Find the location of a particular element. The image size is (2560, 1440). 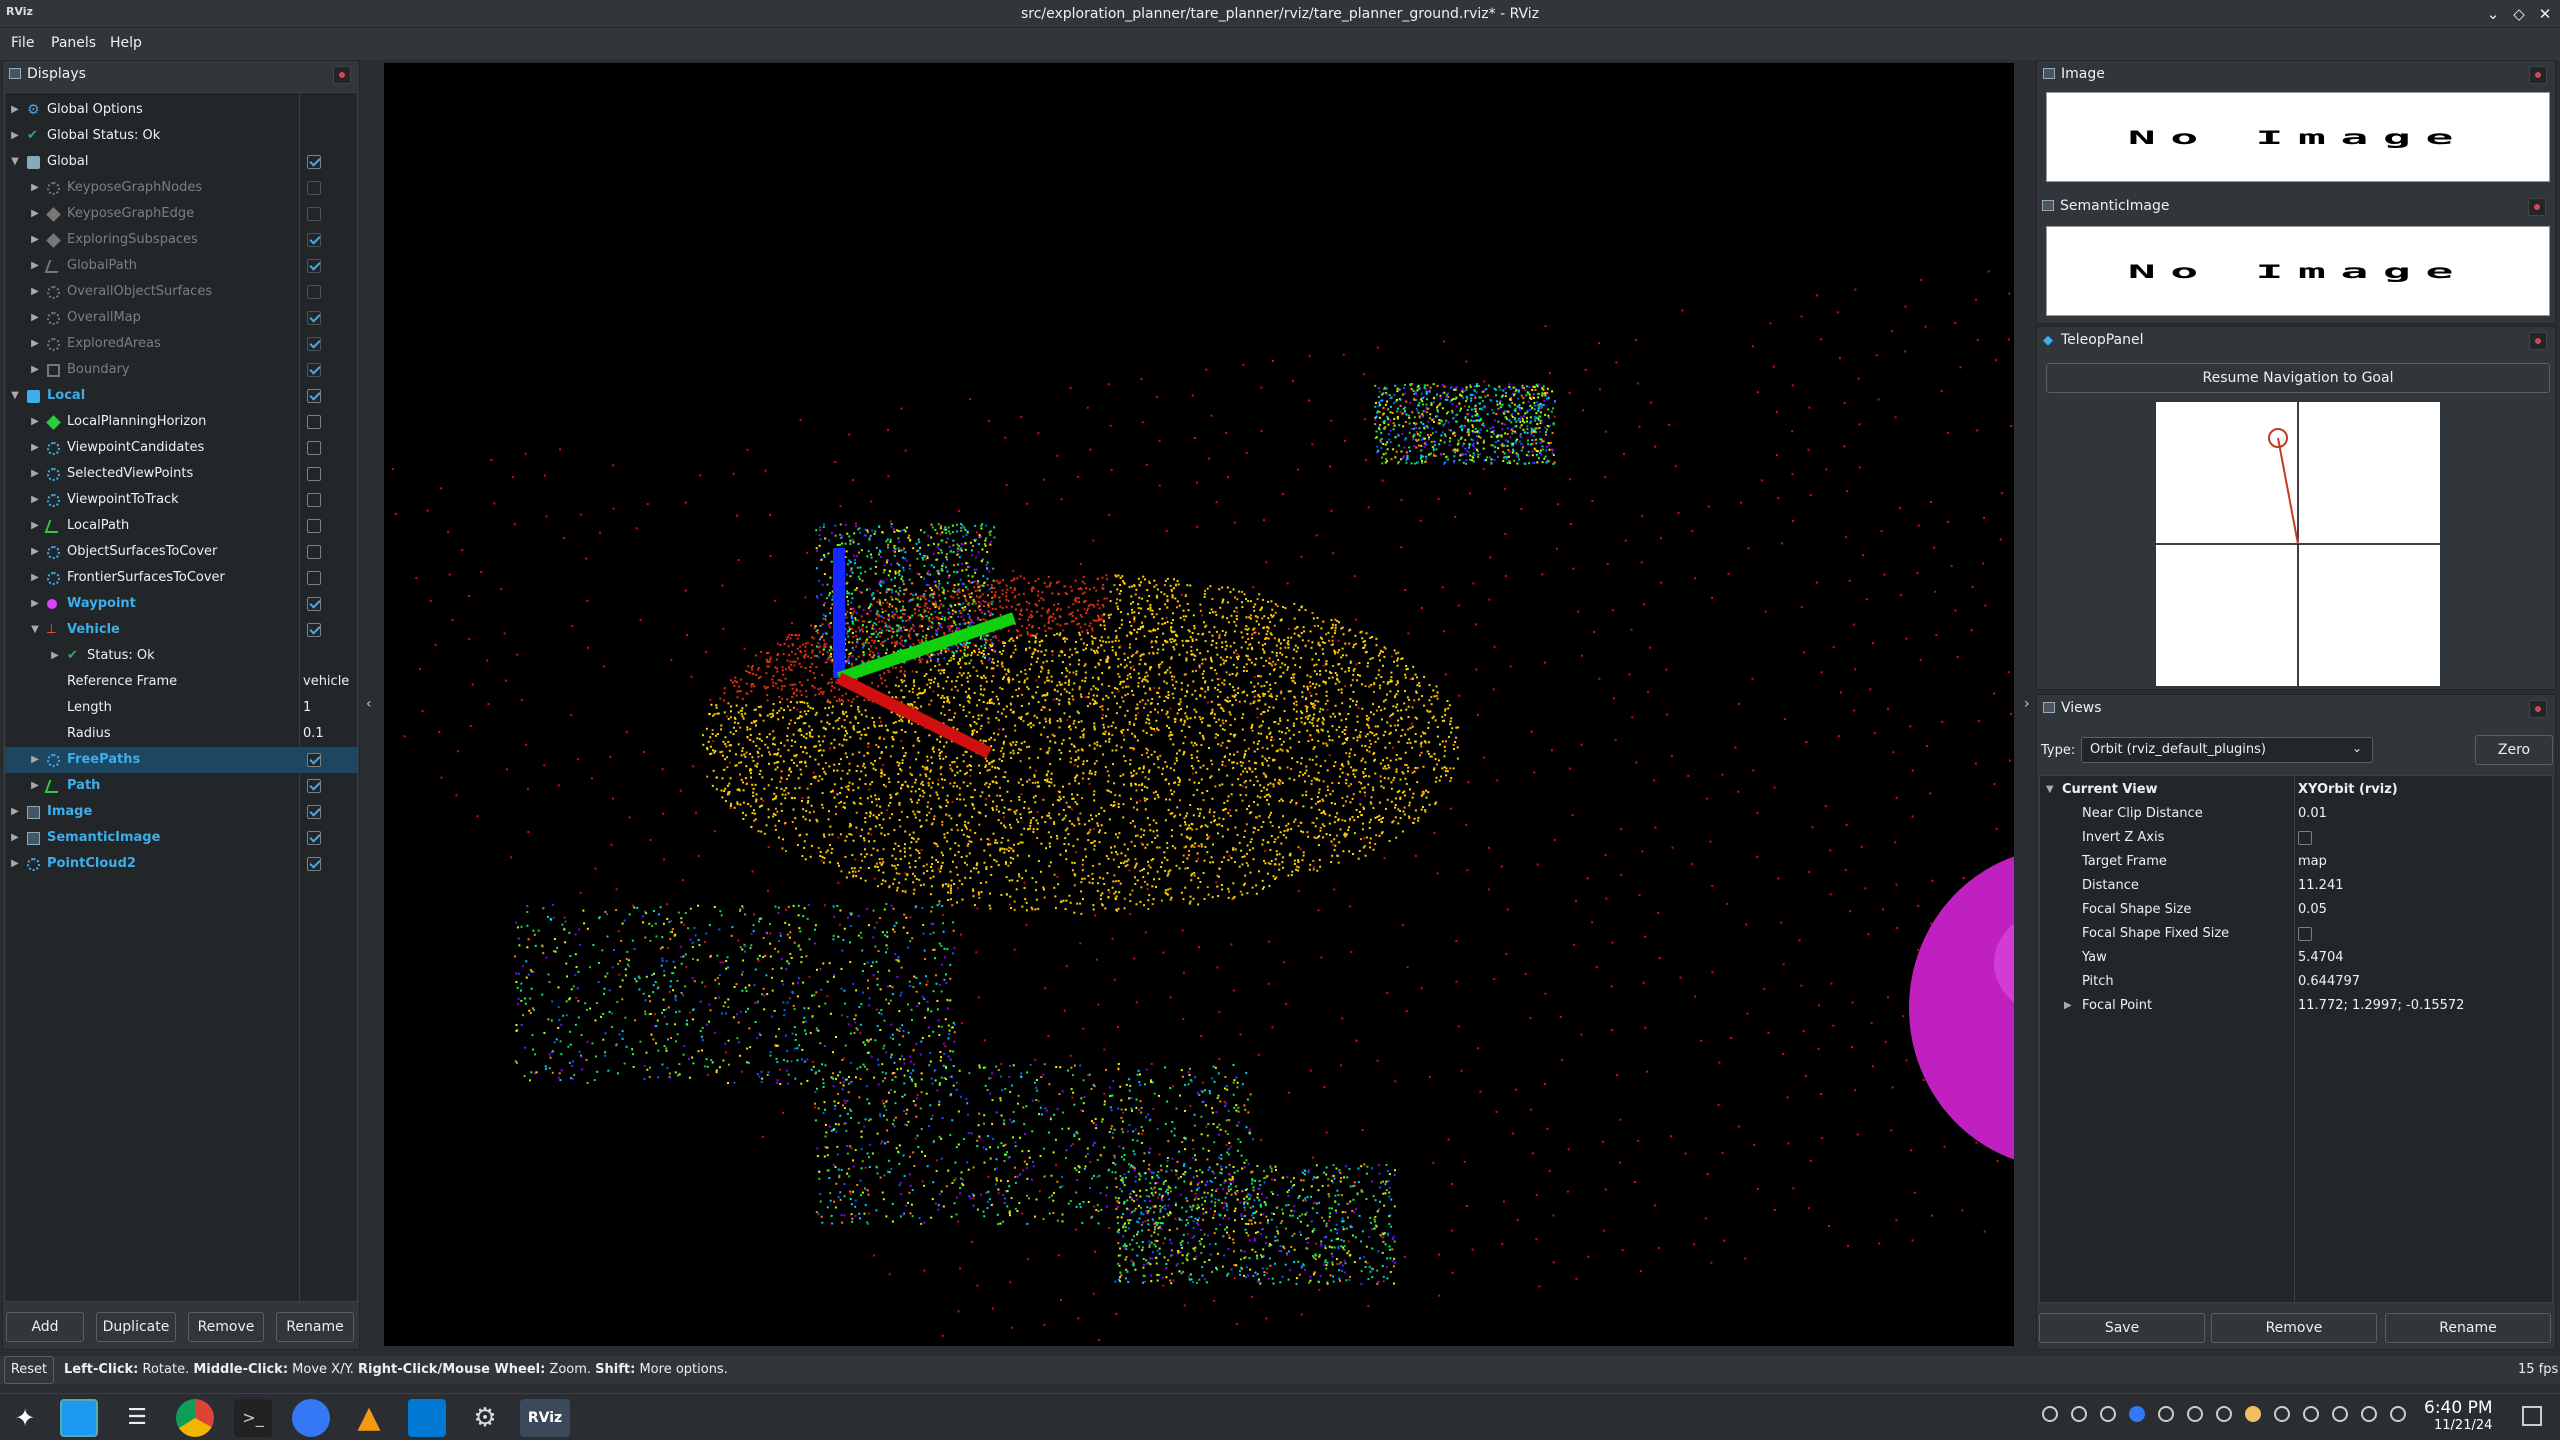

vscode-icon is located at coordinates (427, 1418).